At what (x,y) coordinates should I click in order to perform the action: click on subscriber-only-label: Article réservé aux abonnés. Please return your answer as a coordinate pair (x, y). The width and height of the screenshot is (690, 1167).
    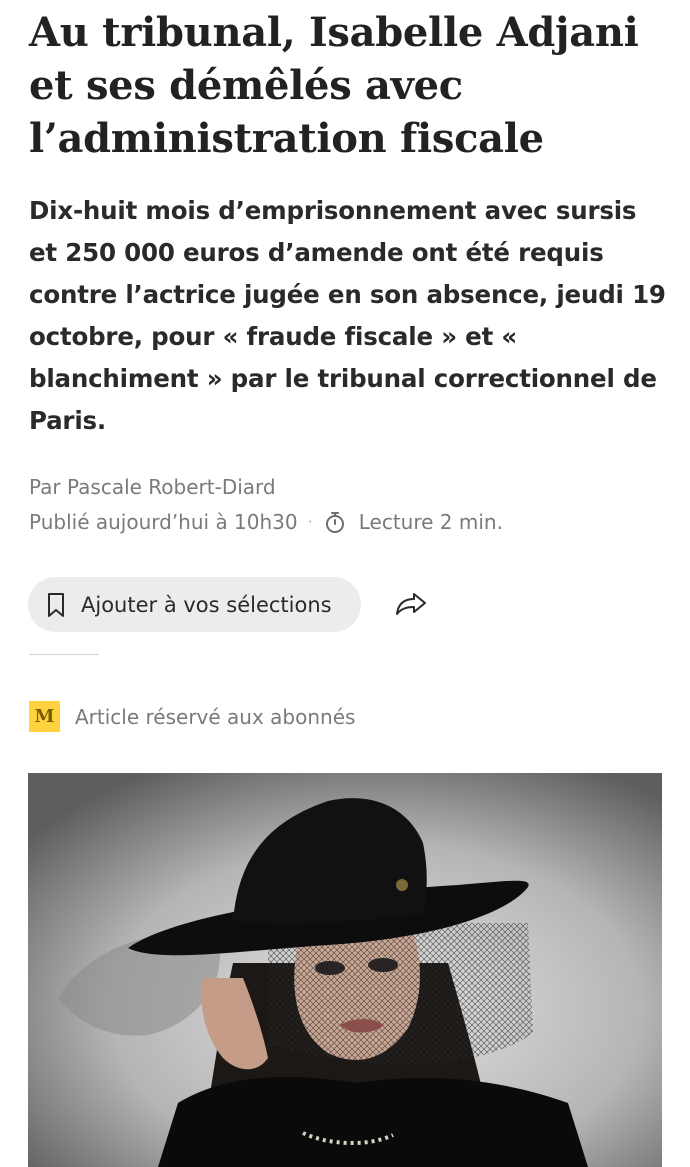
    Looking at the image, I should click on (215, 716).